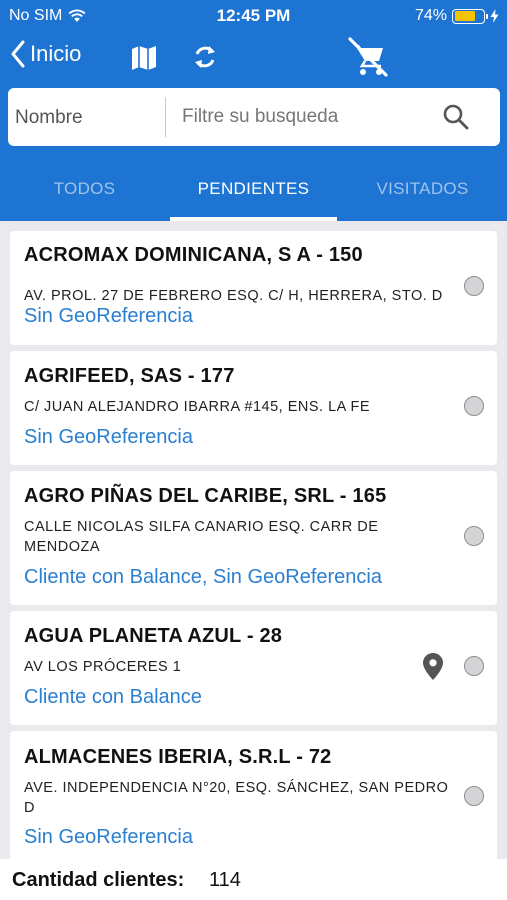  What do you see at coordinates (302, 117) in the screenshot?
I see `search-input` at bounding box center [302, 117].